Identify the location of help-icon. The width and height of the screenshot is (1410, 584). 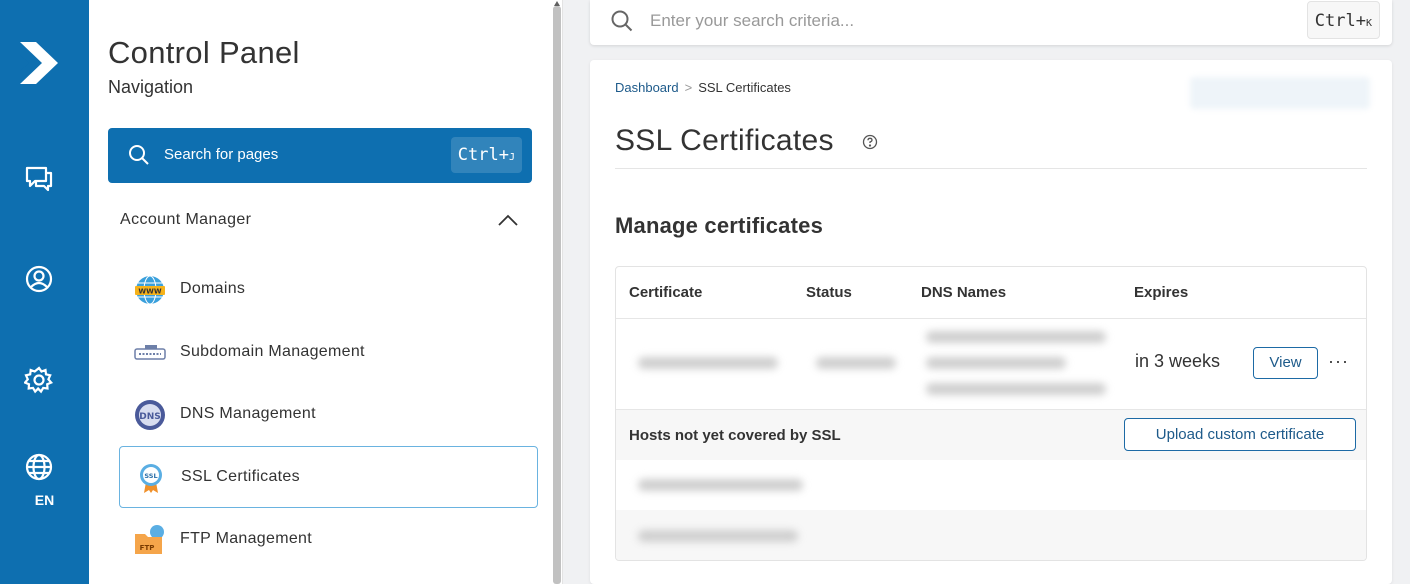
(870, 144).